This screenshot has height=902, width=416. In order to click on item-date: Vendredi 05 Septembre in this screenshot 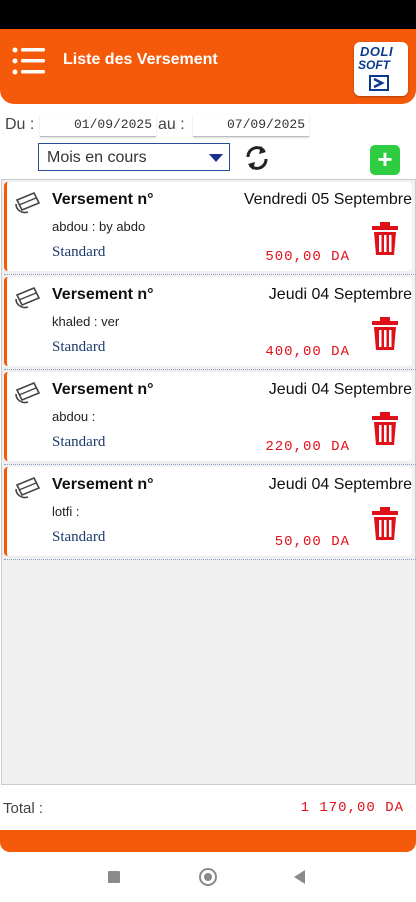, I will do `click(327, 199)`.